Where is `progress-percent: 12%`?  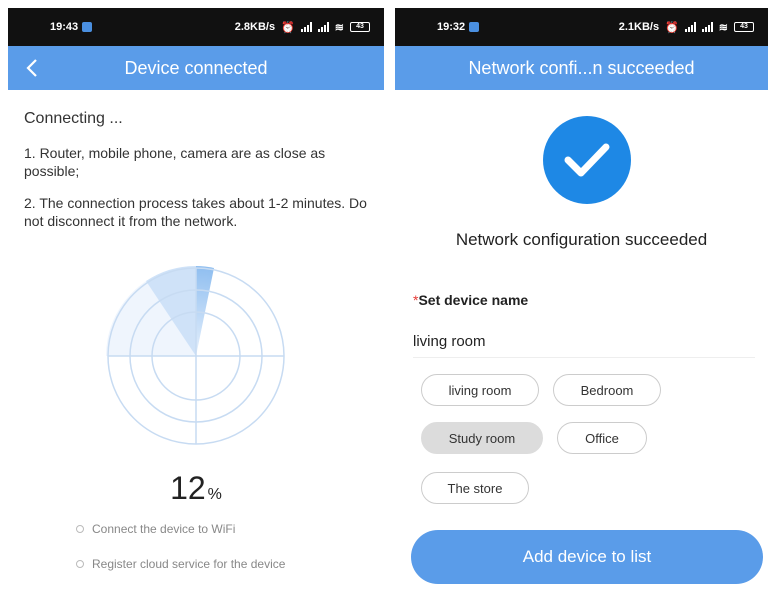
progress-percent: 12% is located at coordinates (196, 488).